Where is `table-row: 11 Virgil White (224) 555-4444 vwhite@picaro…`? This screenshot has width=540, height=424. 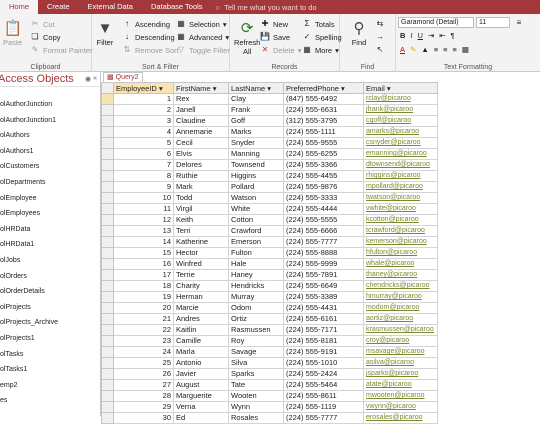
table-row: 11 Virgil White (224) 555-4444 vwhite@picaro… is located at coordinates (269, 209).